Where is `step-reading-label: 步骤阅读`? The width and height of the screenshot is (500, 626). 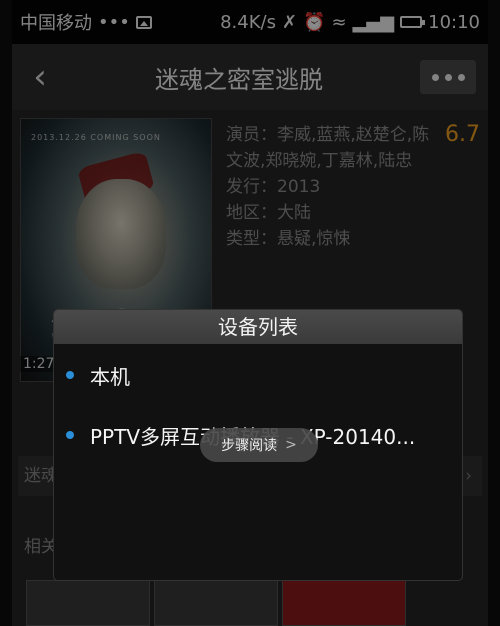 step-reading-label: 步骤阅读 is located at coordinates (249, 446).